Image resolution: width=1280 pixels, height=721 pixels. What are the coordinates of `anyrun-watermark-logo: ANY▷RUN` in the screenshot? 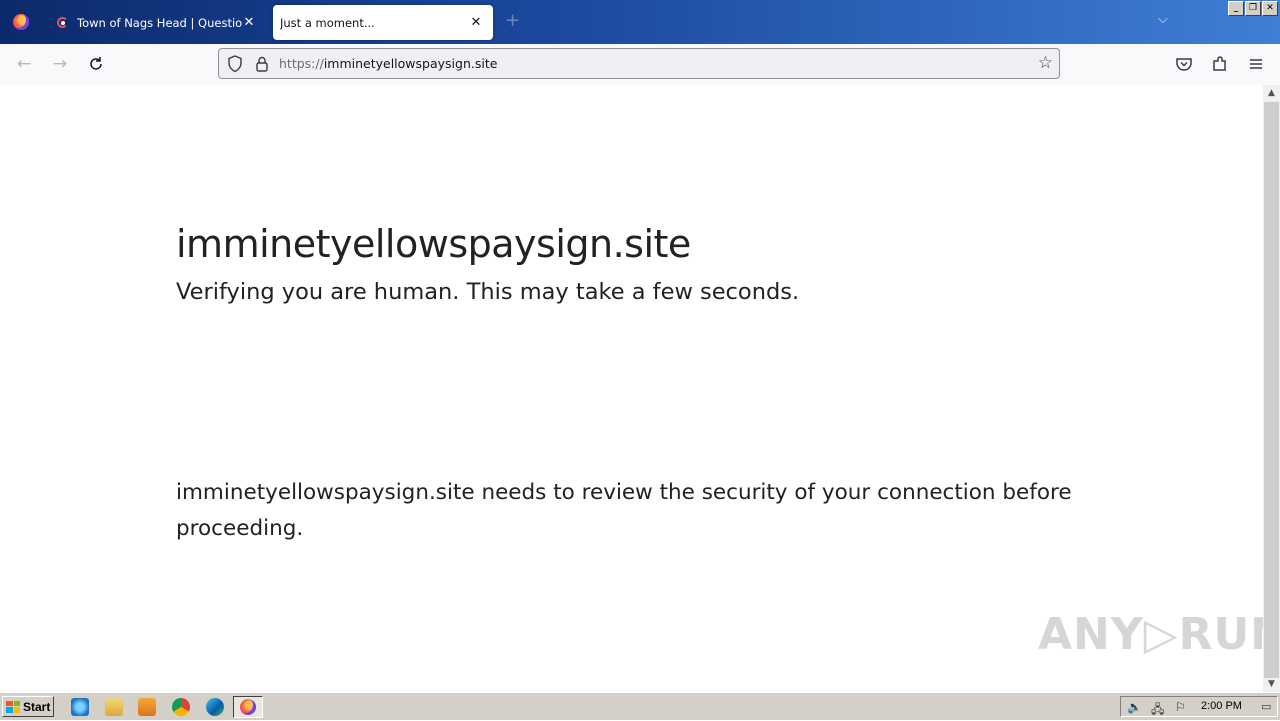 It's located at (1159, 634).